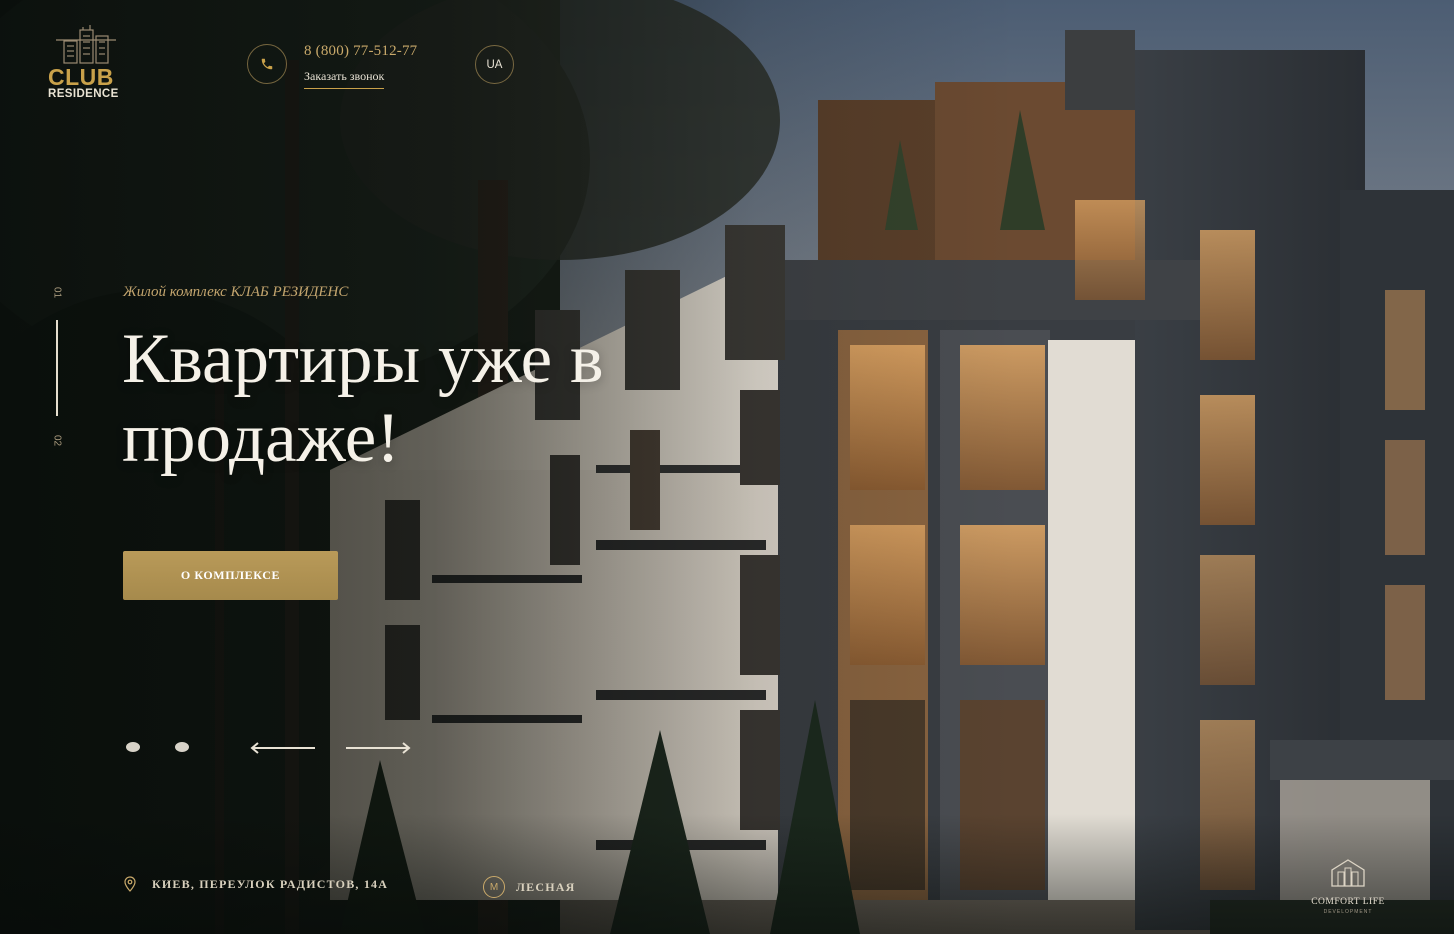 The image size is (1454, 934). I want to click on slide-number-next: 02, so click(57, 441).